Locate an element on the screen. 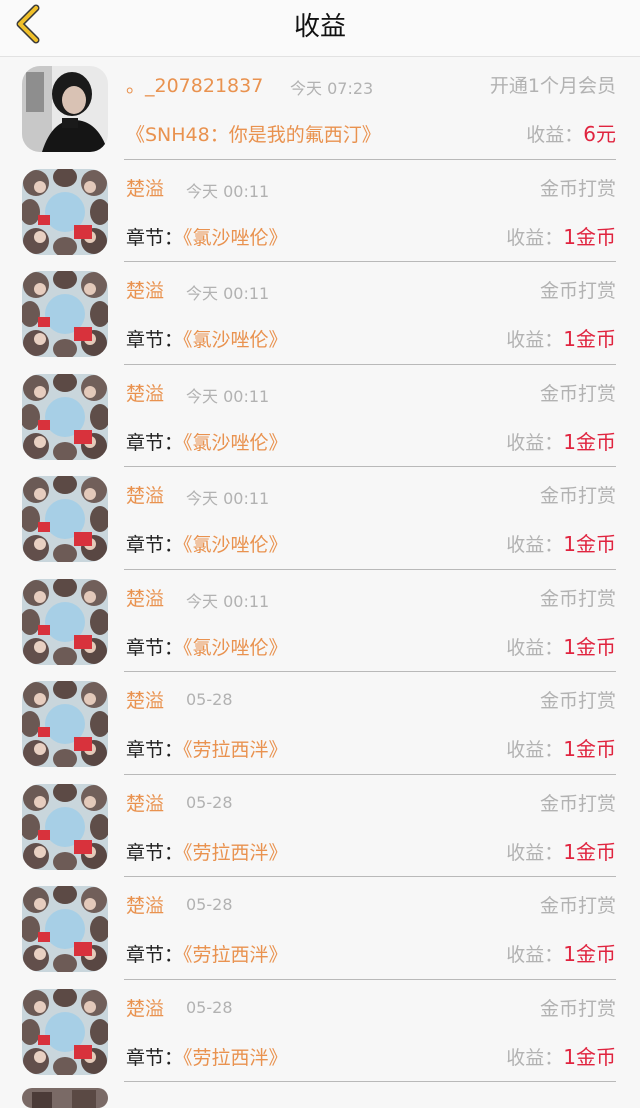 The width and height of the screenshot is (640, 1108). chapter-title: 《SNH48：你是我的氟西汀》 is located at coordinates (253, 135).